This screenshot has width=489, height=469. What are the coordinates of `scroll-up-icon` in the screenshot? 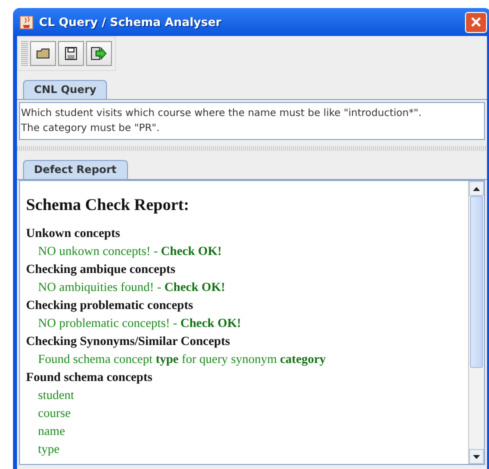 It's located at (476, 188).